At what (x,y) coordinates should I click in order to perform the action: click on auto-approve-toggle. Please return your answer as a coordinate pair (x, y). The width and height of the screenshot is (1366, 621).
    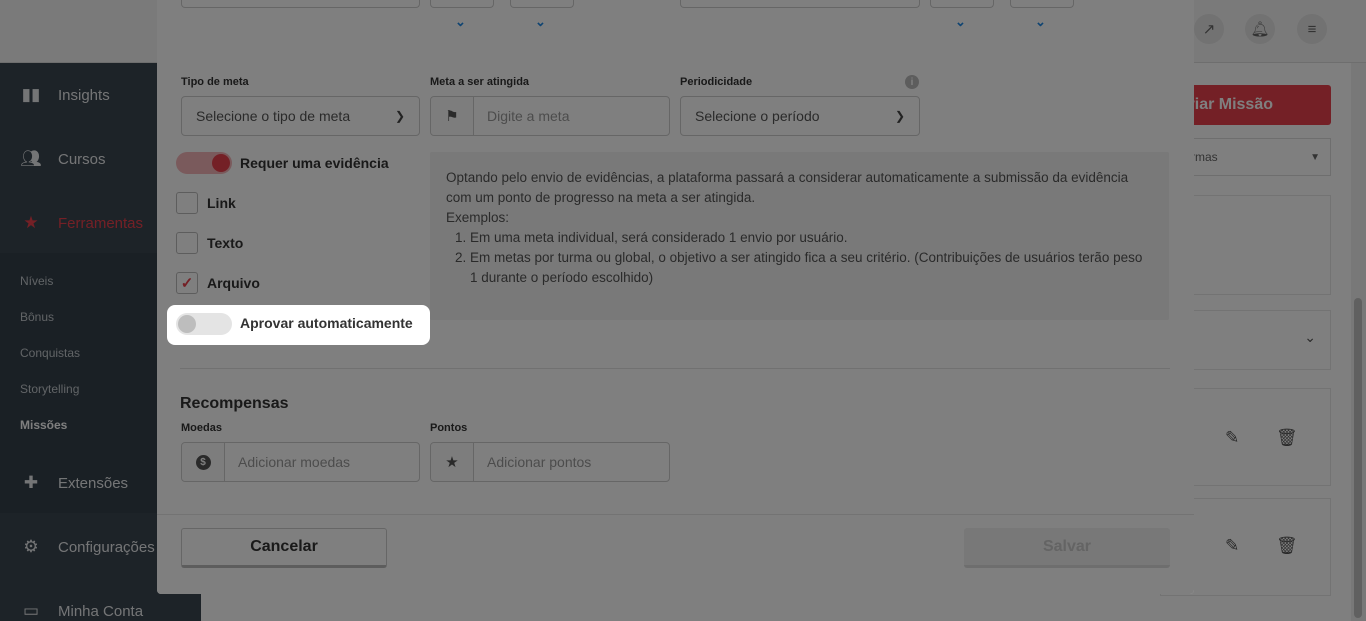
    Looking at the image, I should click on (204, 324).